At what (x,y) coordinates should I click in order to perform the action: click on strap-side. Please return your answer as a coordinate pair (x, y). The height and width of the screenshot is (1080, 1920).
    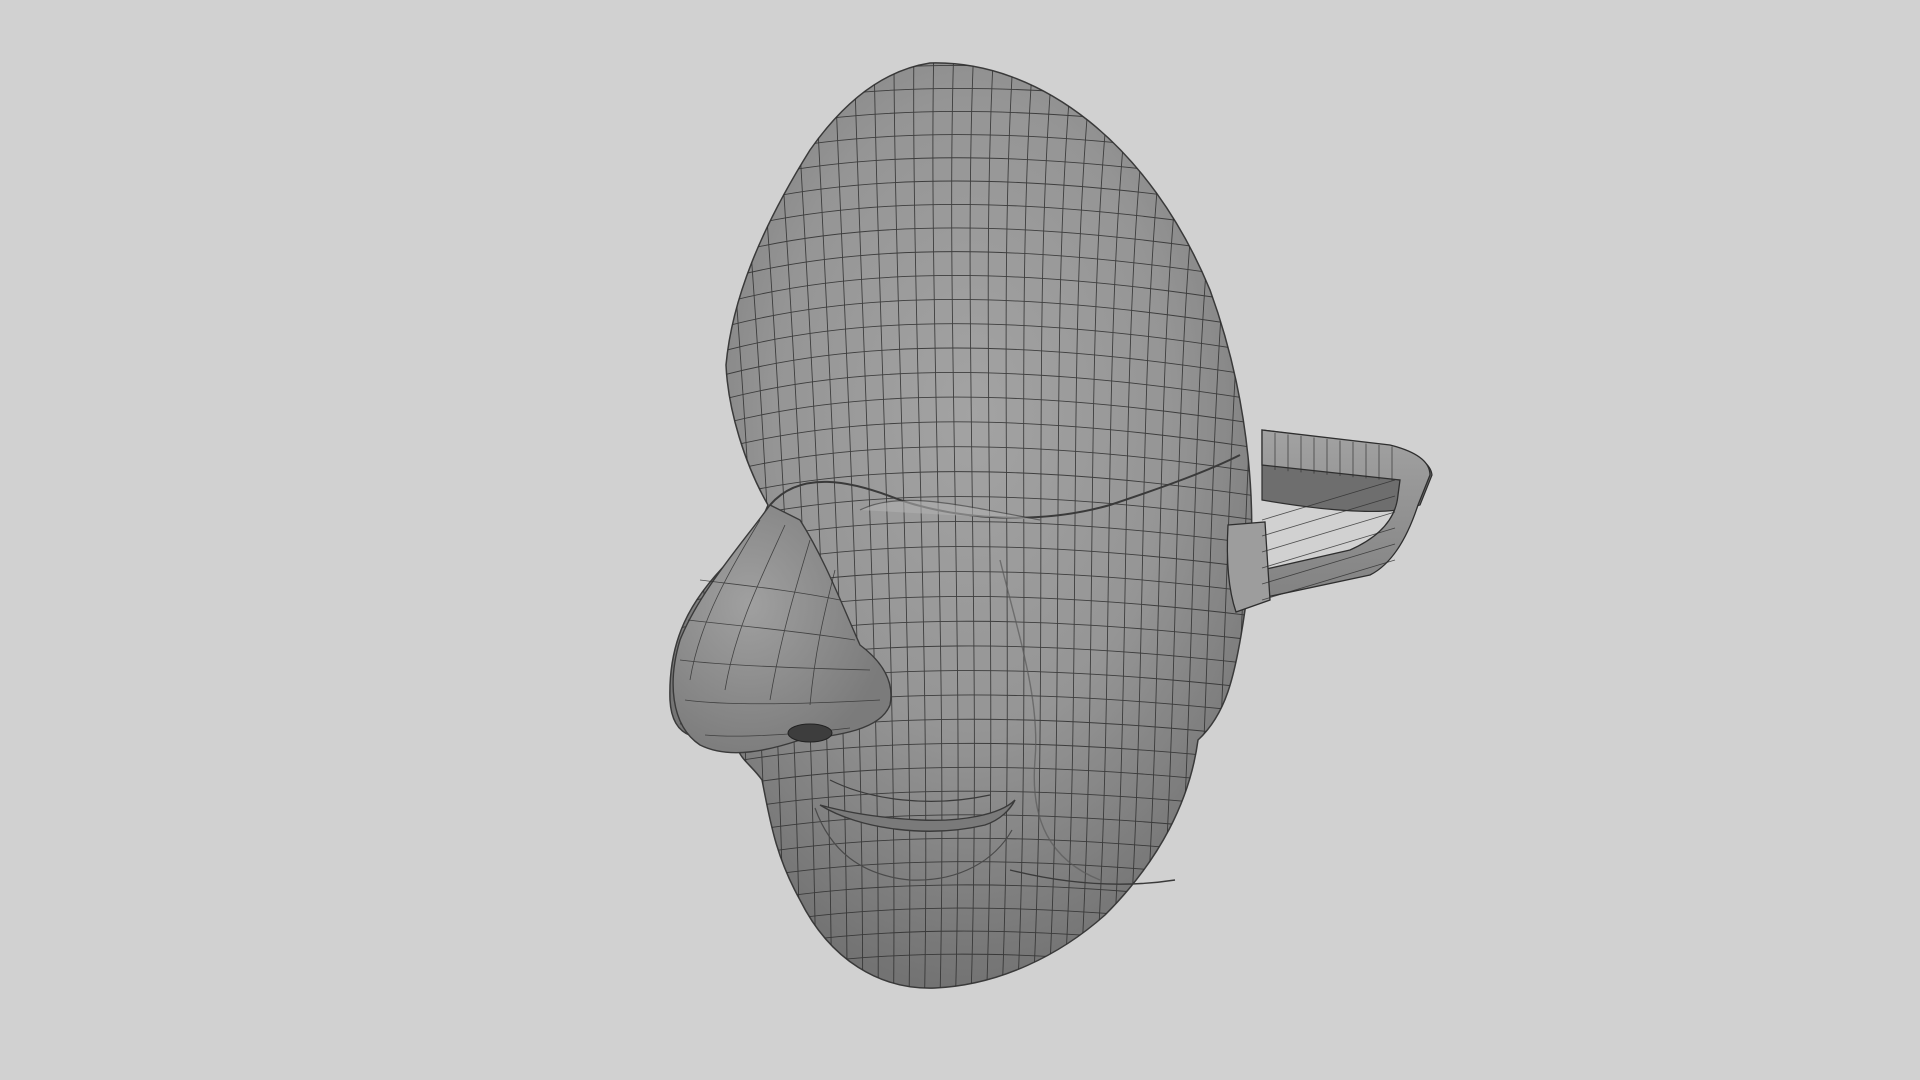
    Looking at the image, I should click on (1328, 521).